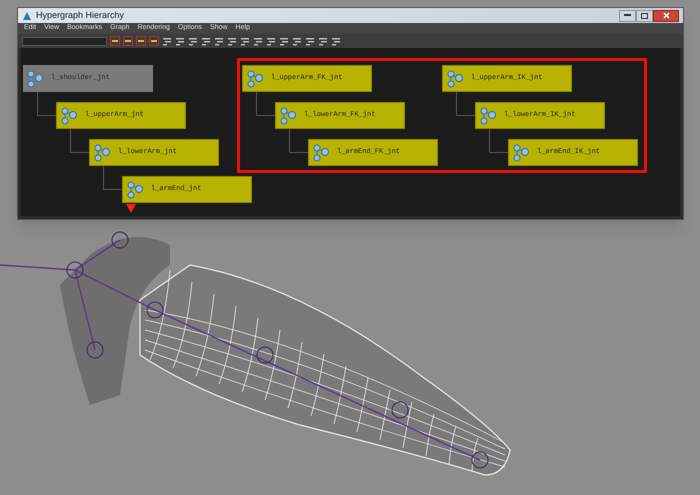  I want to click on minimize-icon, so click(627, 15).